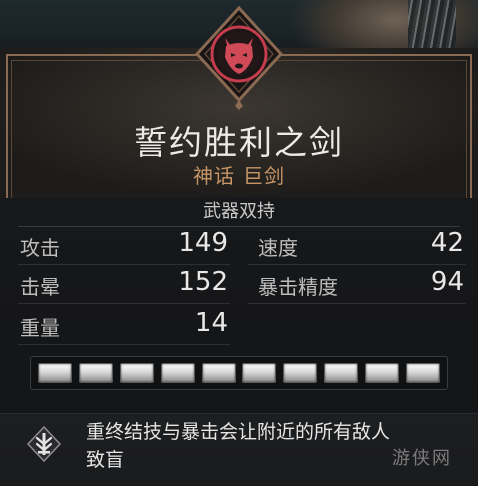 This screenshot has width=478, height=486. I want to click on rarity-emblem, so click(239, 56).